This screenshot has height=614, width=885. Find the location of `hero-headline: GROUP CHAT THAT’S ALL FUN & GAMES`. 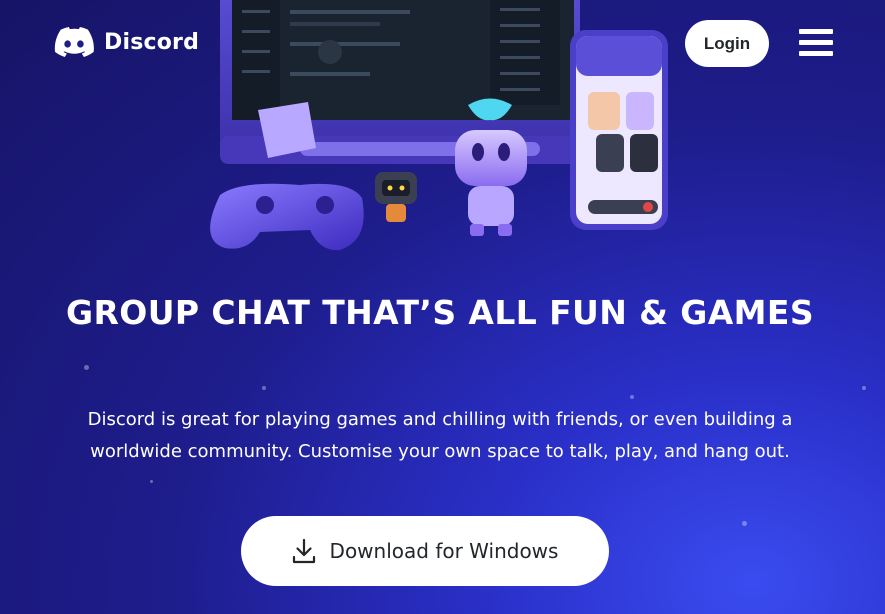

hero-headline: GROUP CHAT THAT’S ALL FUN & GAMES is located at coordinates (439, 312).